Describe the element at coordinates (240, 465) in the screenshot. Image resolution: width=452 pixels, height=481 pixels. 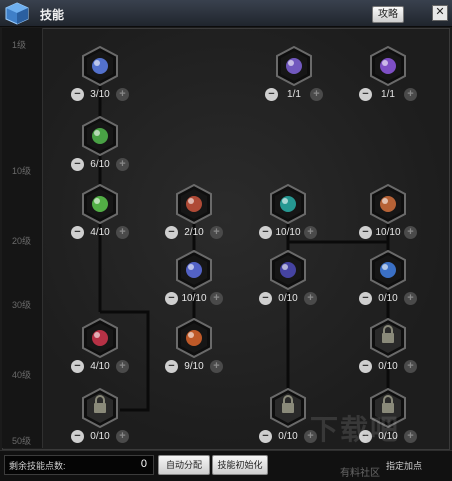
I see `reset-skills-button: 技能初始化` at that location.